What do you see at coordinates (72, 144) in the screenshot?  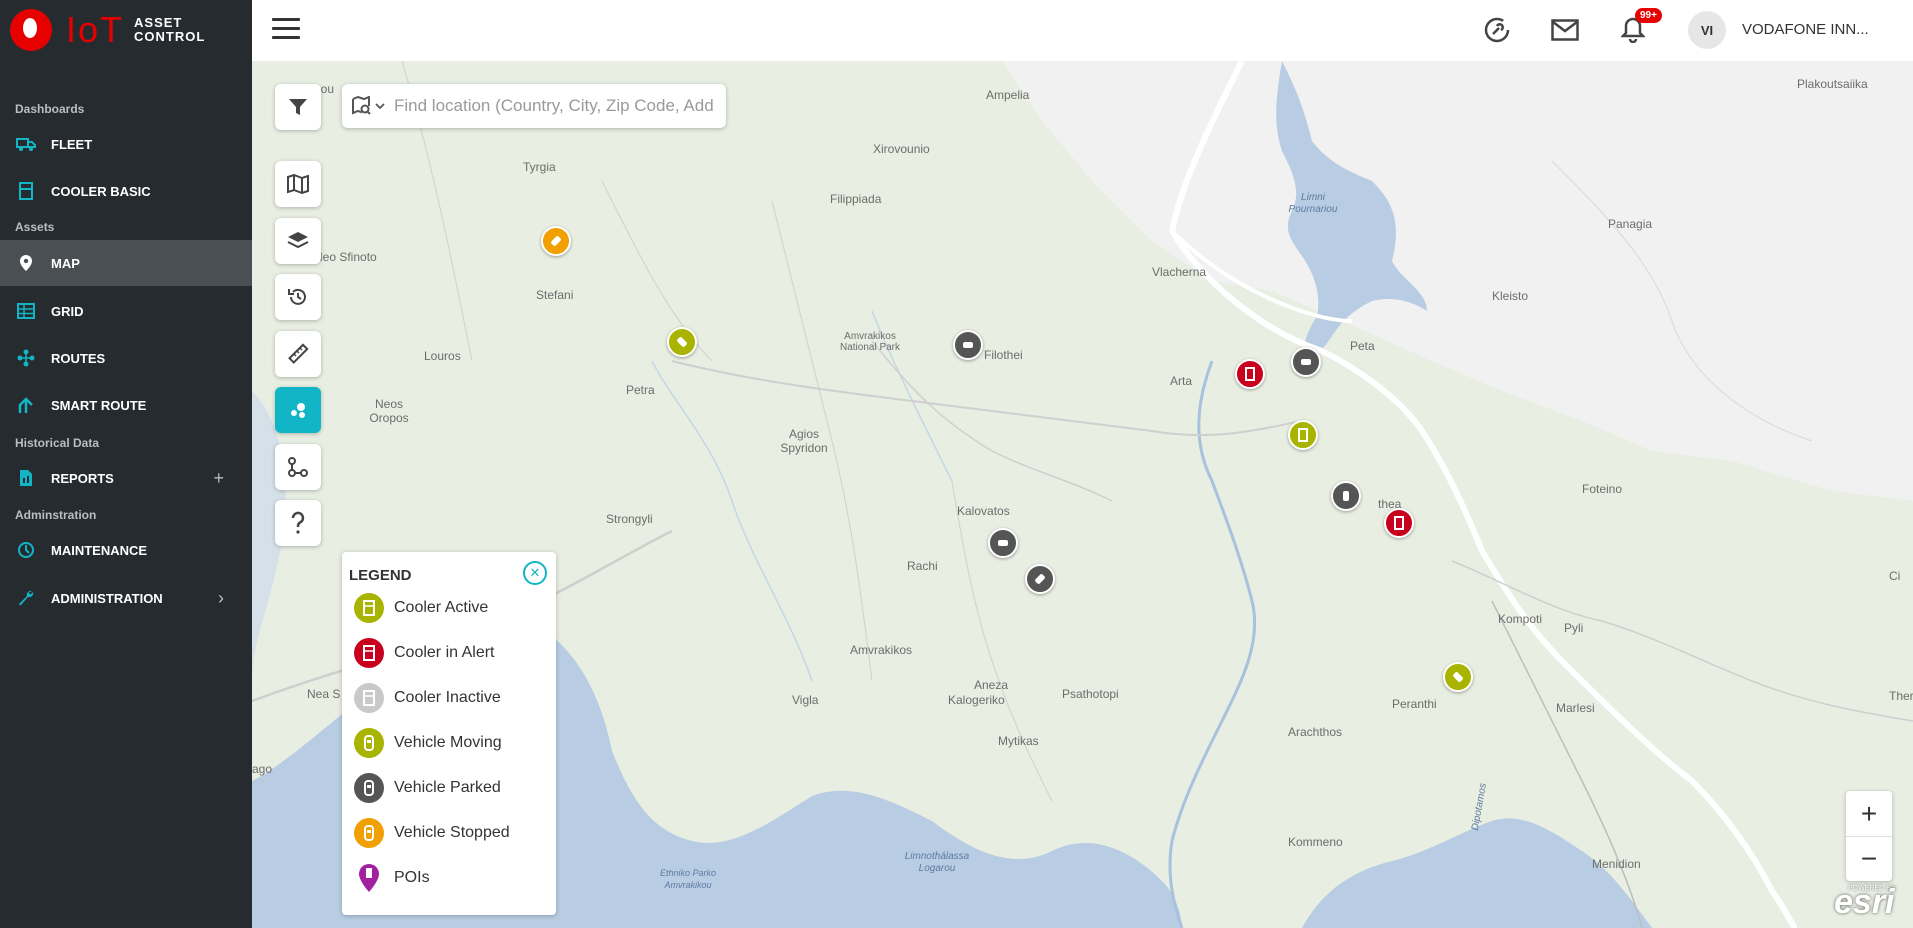 I see `sidebar-item-label: FLEET` at bounding box center [72, 144].